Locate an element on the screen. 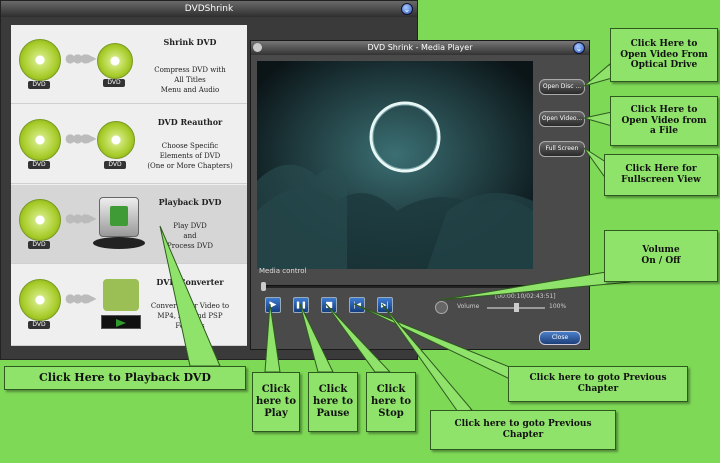 This screenshot has width=720, height=463. callout-pause: Click here to Pause is located at coordinates (333, 402).